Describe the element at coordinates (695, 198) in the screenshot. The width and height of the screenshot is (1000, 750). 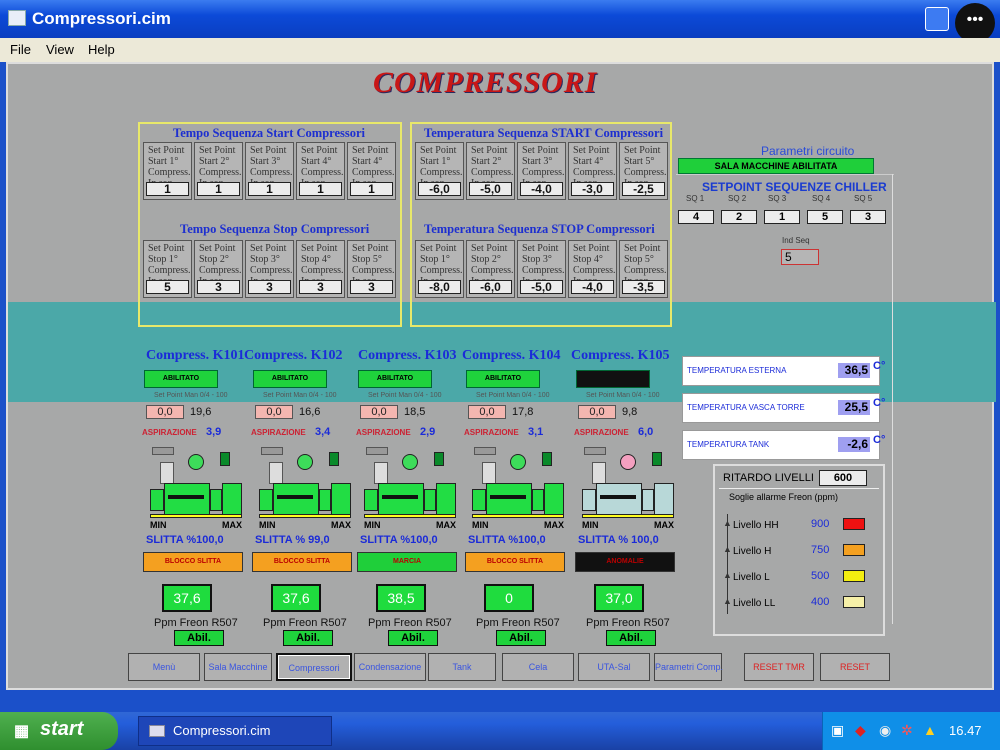
I see `sq-label: SQ 1` at that location.